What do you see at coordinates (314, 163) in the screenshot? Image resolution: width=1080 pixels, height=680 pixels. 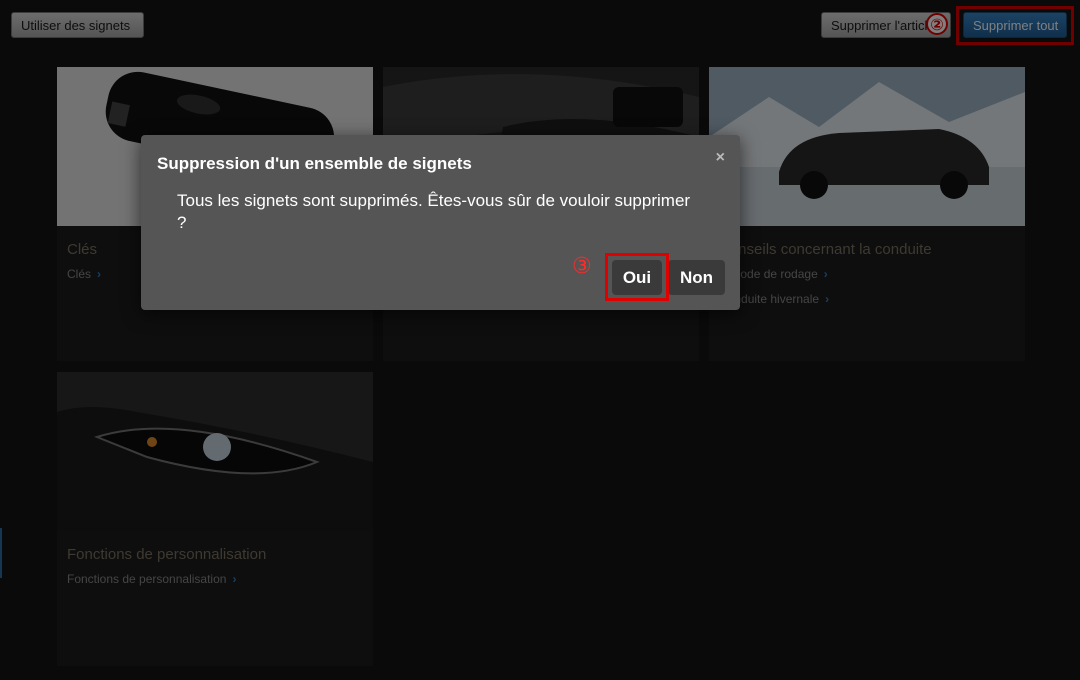 I see `dialog-title: Suppression d'un ensemble de signets` at bounding box center [314, 163].